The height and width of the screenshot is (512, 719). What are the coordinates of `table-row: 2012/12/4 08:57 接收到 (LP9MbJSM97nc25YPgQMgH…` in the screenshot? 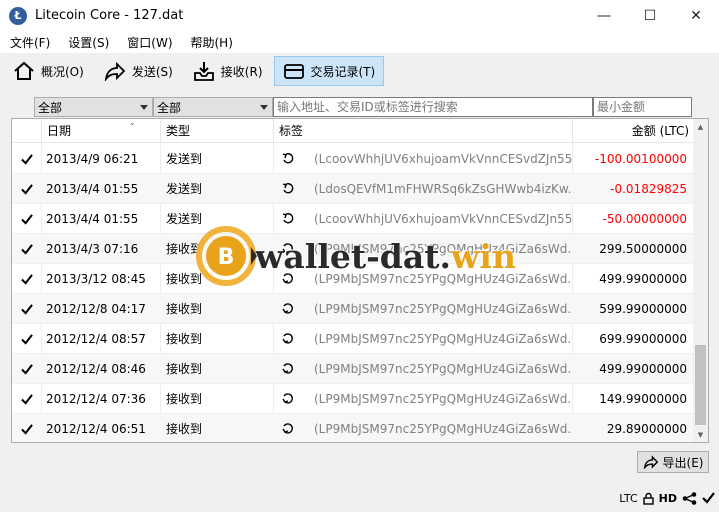 It's located at (353, 339).